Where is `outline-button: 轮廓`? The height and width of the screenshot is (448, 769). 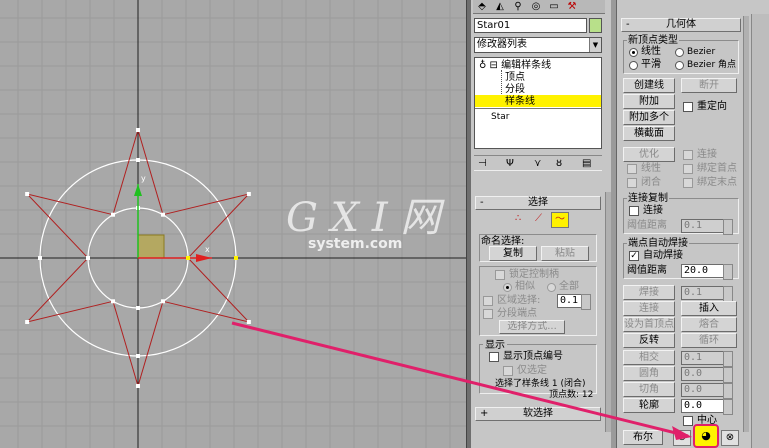 outline-button: 轮廓 is located at coordinates (649, 405).